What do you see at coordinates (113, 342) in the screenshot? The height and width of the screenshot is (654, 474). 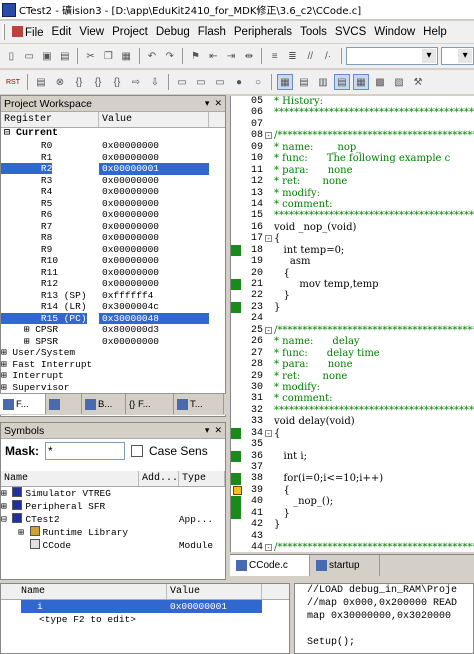 I see `register-row: ⊞ SPSR 0x00000000` at bounding box center [113, 342].